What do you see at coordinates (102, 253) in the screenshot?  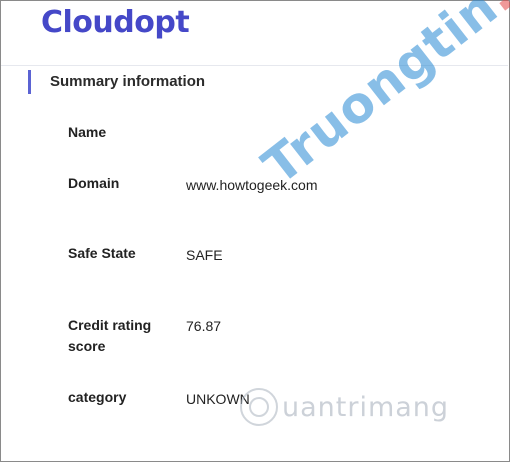 I see `safe-state-label: Safe State` at bounding box center [102, 253].